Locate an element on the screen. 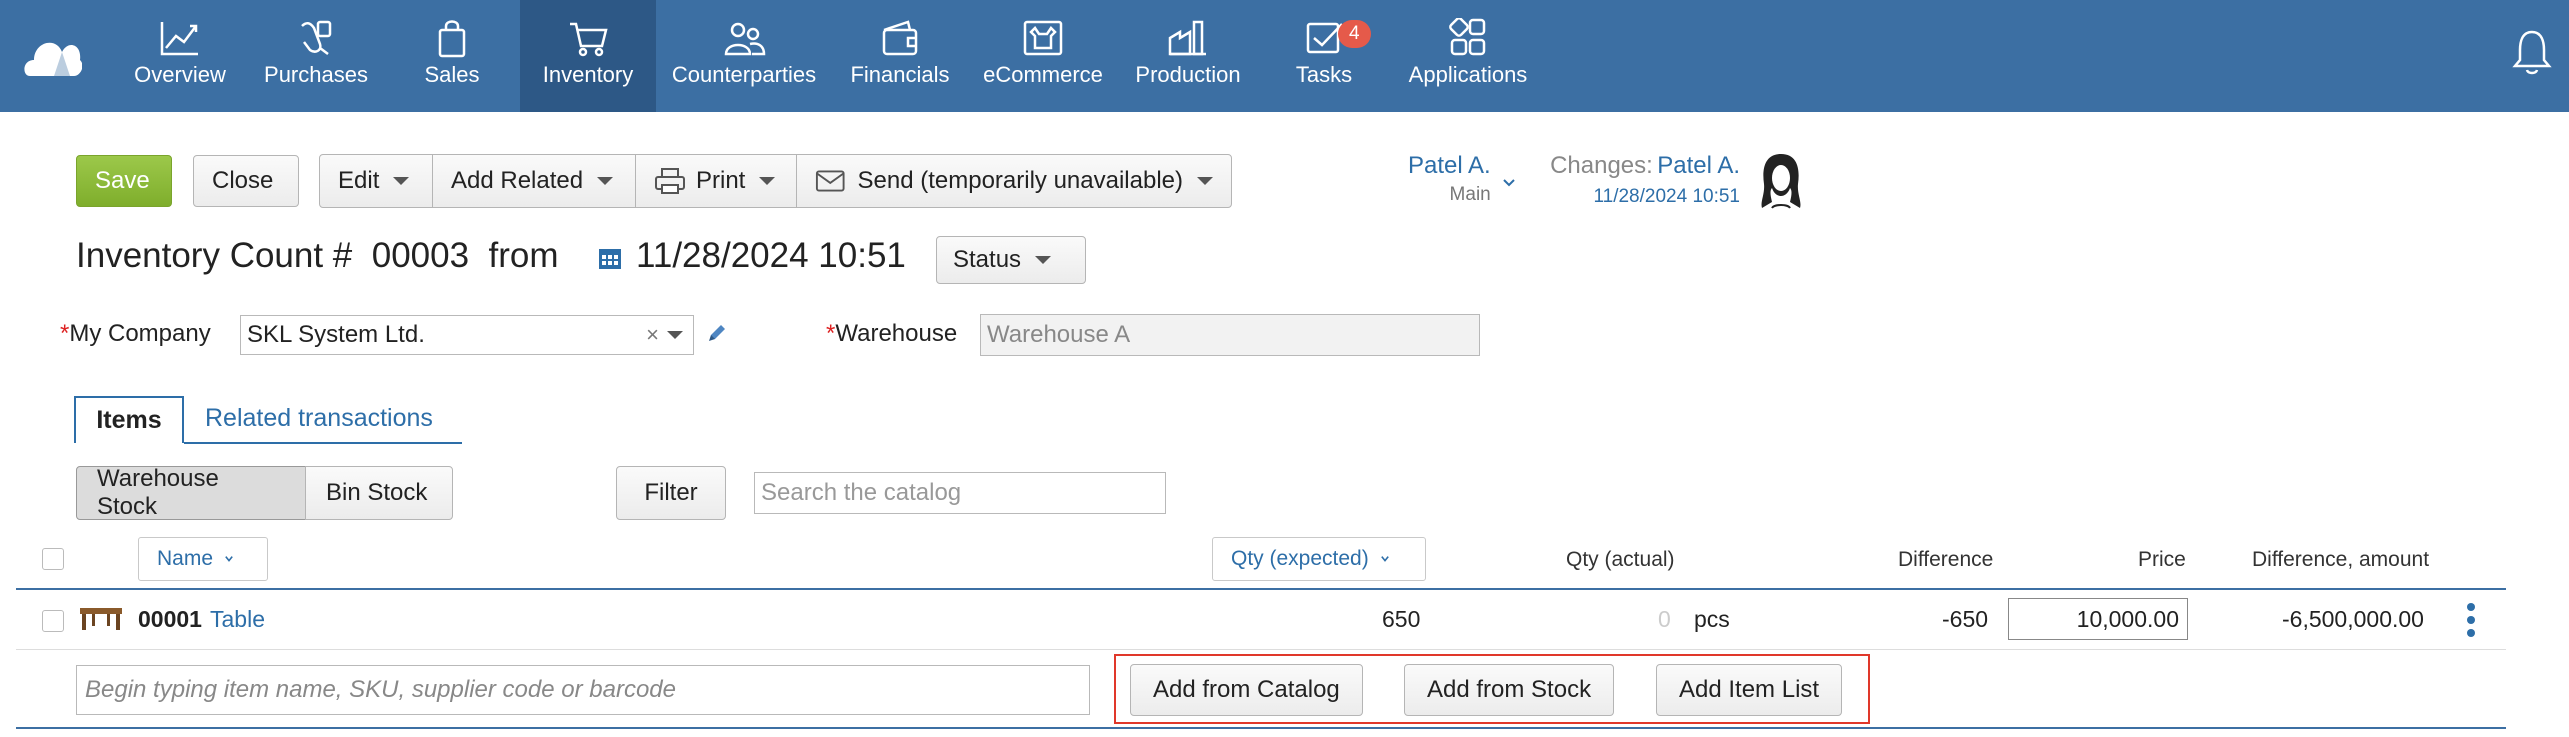 The height and width of the screenshot is (737, 2569). row-checkbox is located at coordinates (53, 621).